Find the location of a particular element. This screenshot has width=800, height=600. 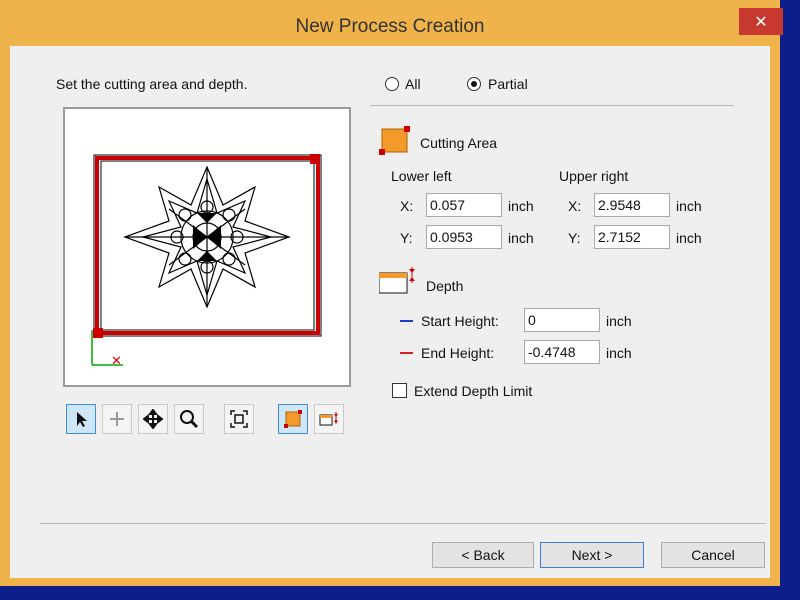

radio-partial is located at coordinates (474, 84).